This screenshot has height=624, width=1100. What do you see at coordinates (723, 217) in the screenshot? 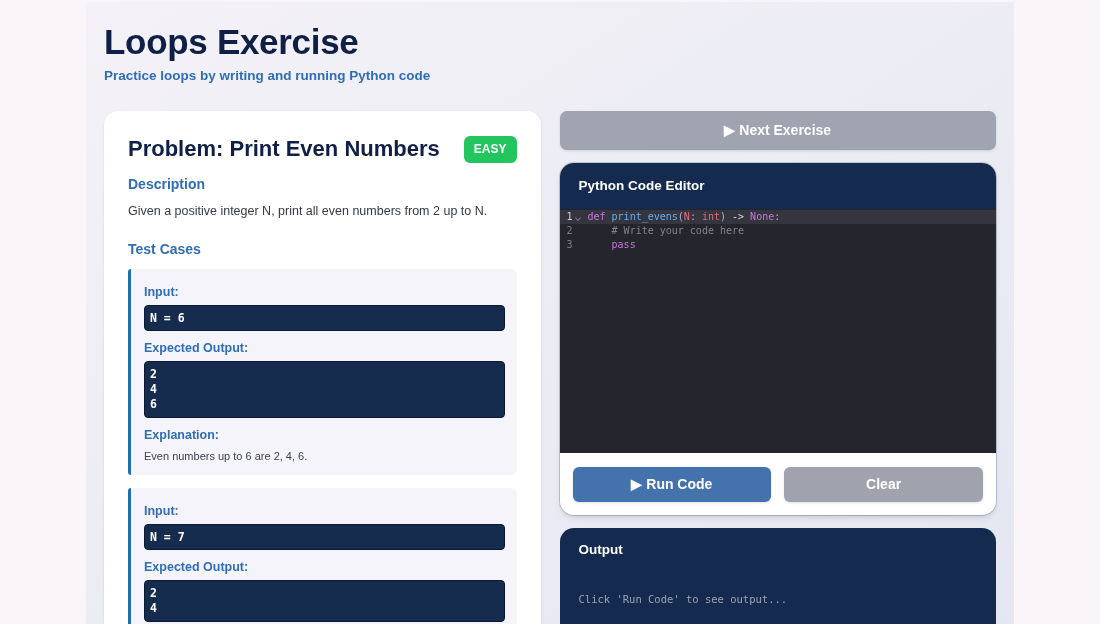
I see `code-token: )` at bounding box center [723, 217].